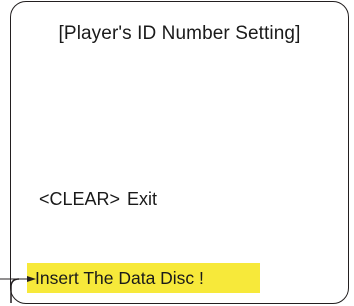 This screenshot has width=354, height=306. I want to click on clear-exit-hint: <CLEAR> Exit, so click(98, 199).